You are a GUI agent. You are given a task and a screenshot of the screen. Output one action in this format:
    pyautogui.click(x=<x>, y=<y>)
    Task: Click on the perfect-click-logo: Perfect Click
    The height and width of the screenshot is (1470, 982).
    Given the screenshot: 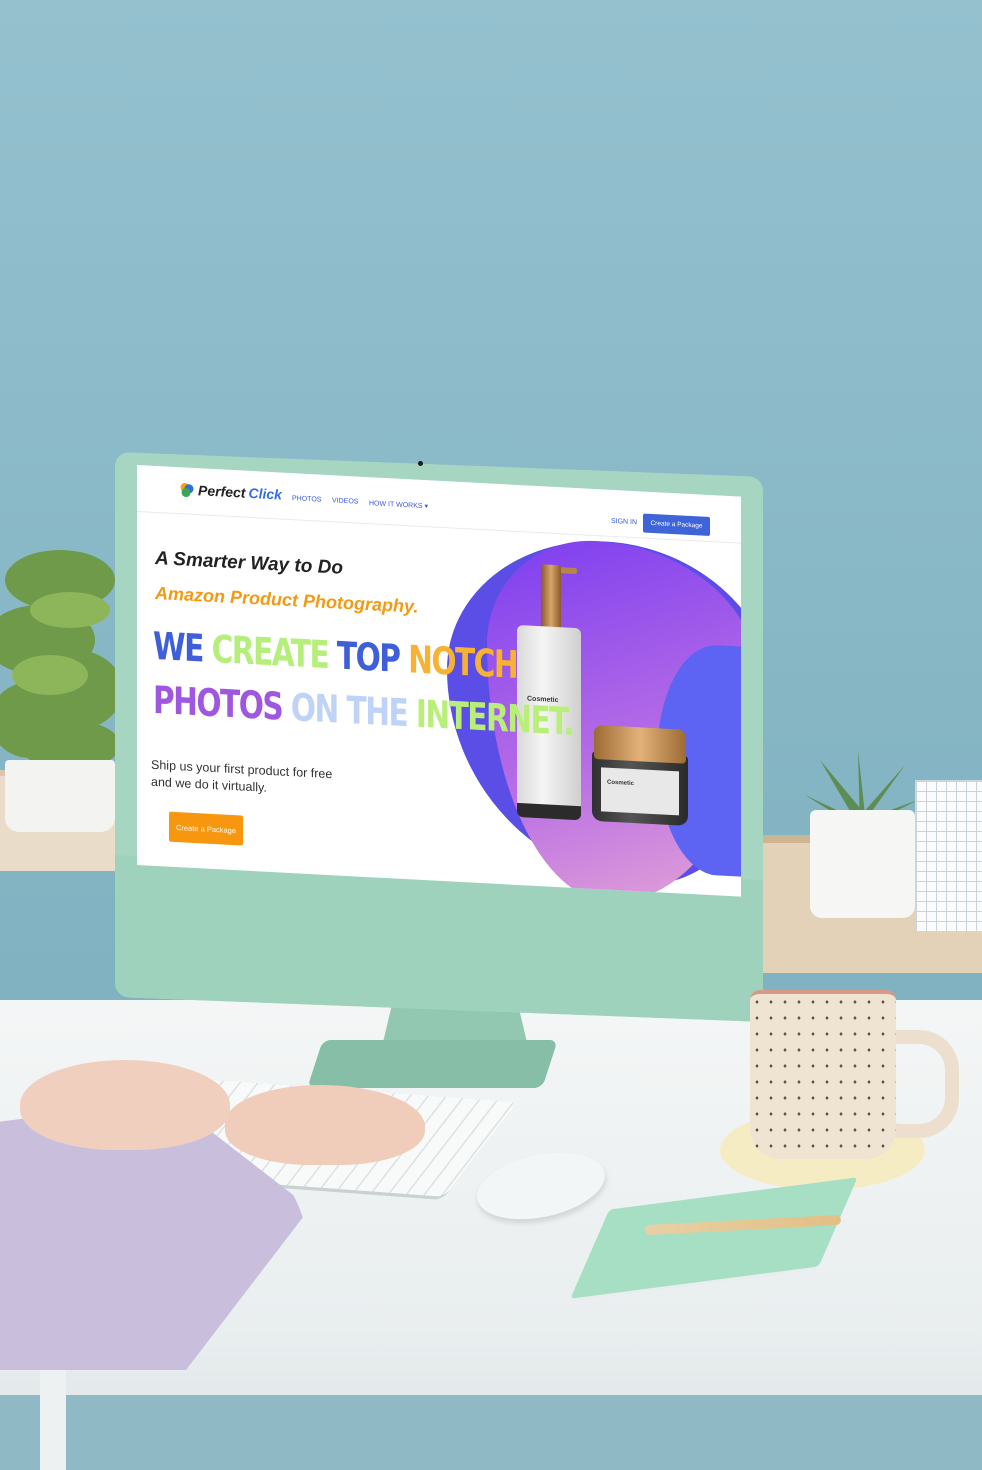 What is the action you would take?
    pyautogui.click(x=230, y=492)
    